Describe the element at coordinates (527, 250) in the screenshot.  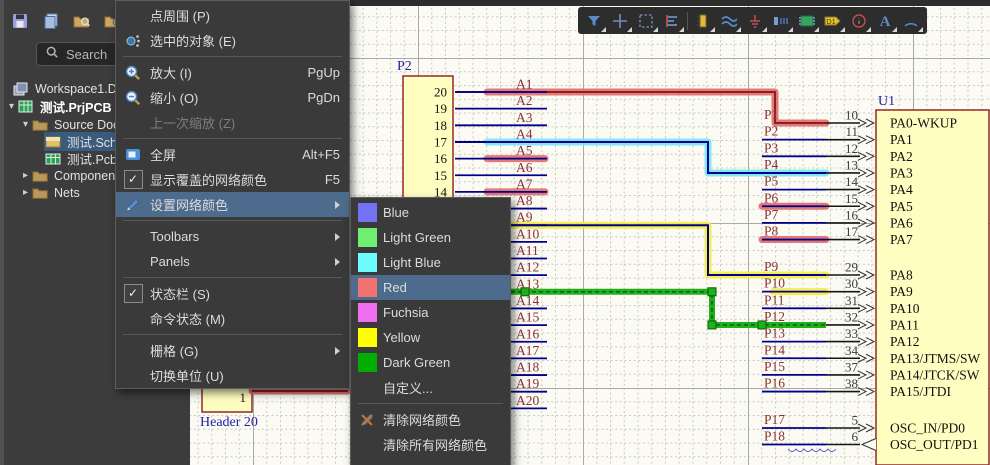
I see `net-label: A11` at that location.